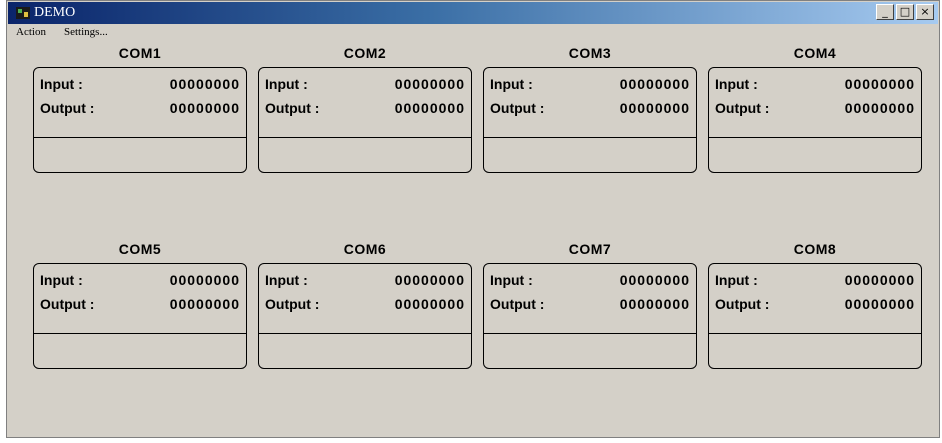  I want to click on window-title: DEMO, so click(55, 12).